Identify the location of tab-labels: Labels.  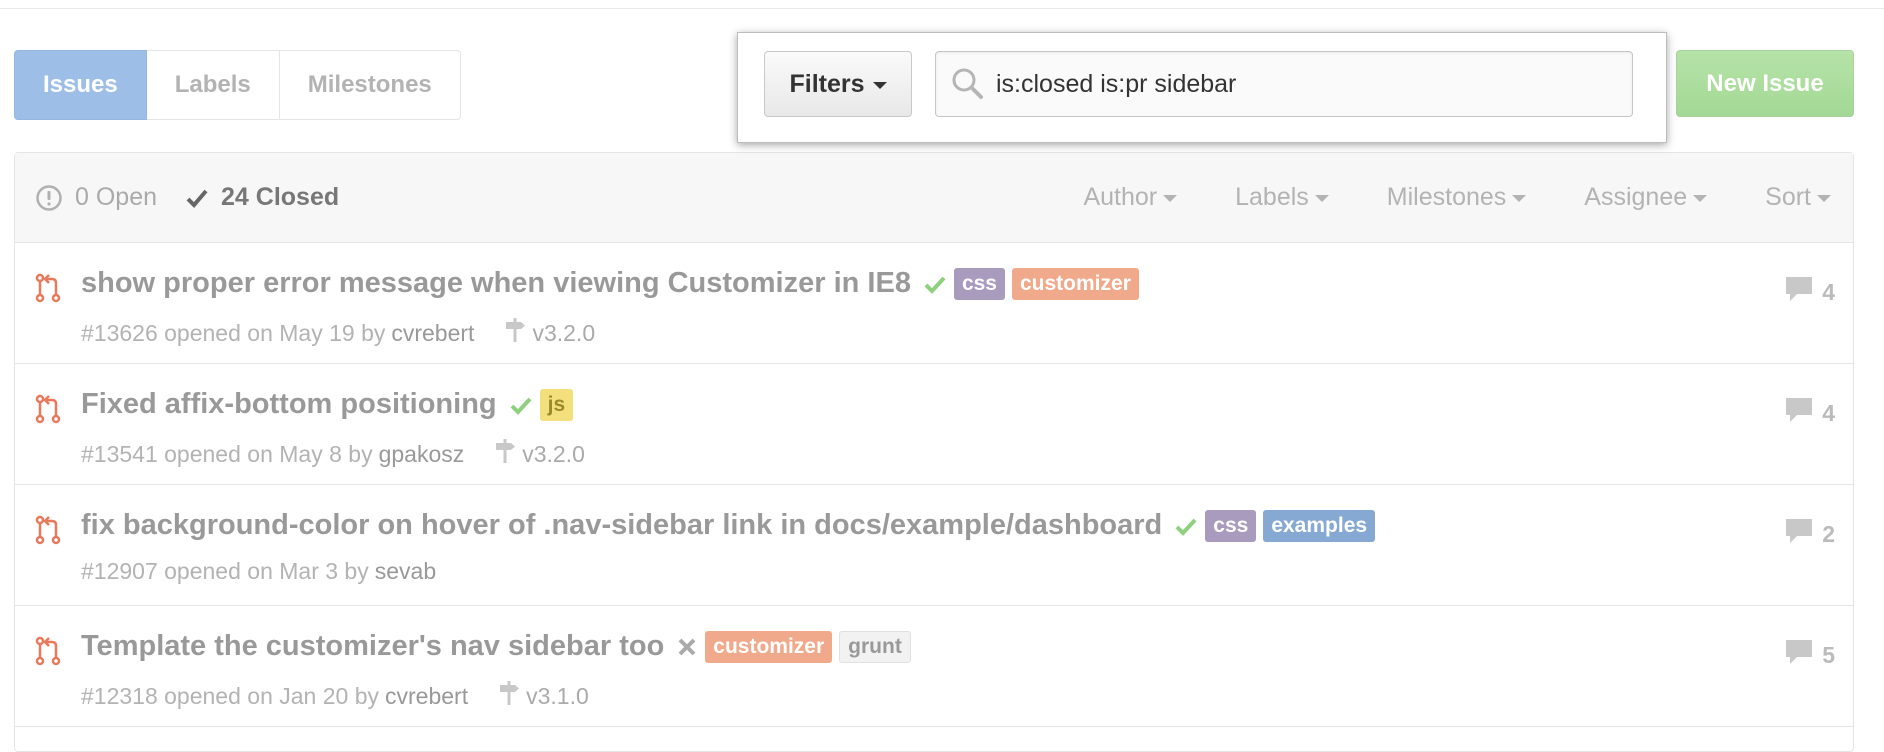
(213, 85).